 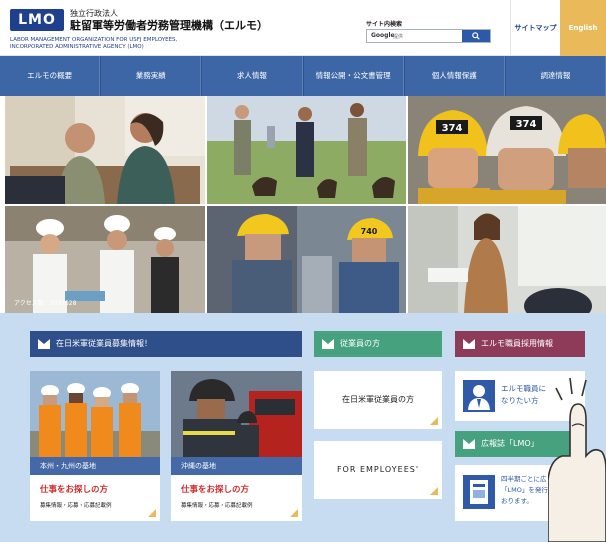 I want to click on nav-item-disclosure: 情報公開・公文書管理, so click(x=353, y=76).